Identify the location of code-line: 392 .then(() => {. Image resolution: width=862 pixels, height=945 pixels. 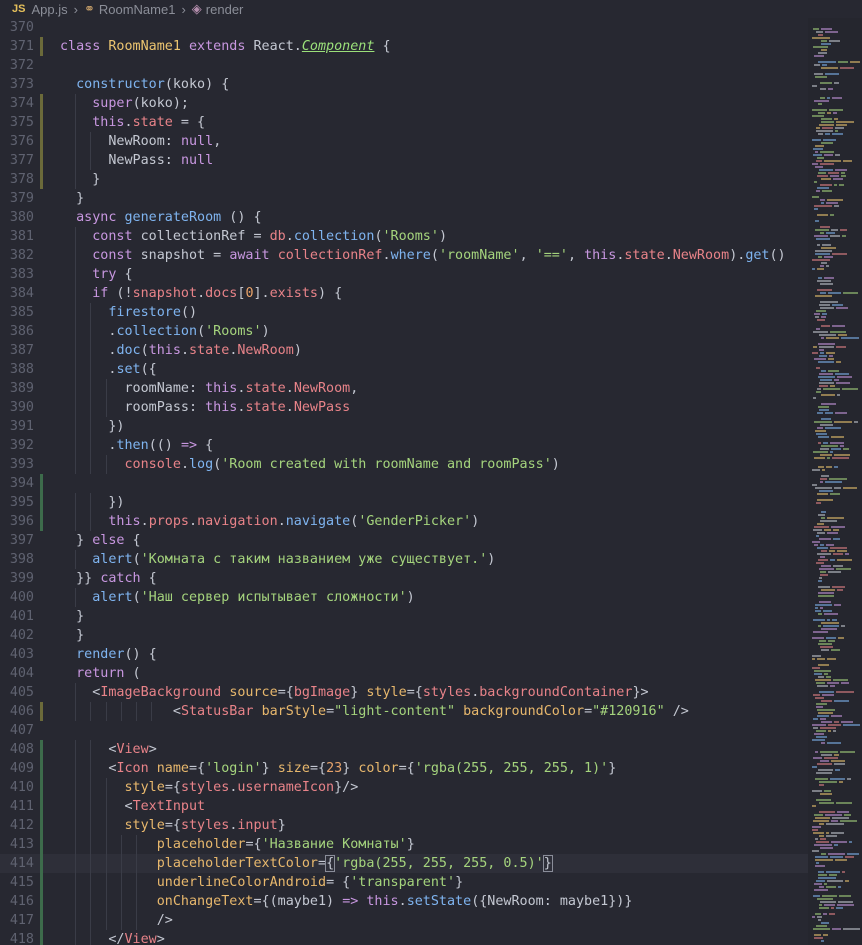
(404, 445).